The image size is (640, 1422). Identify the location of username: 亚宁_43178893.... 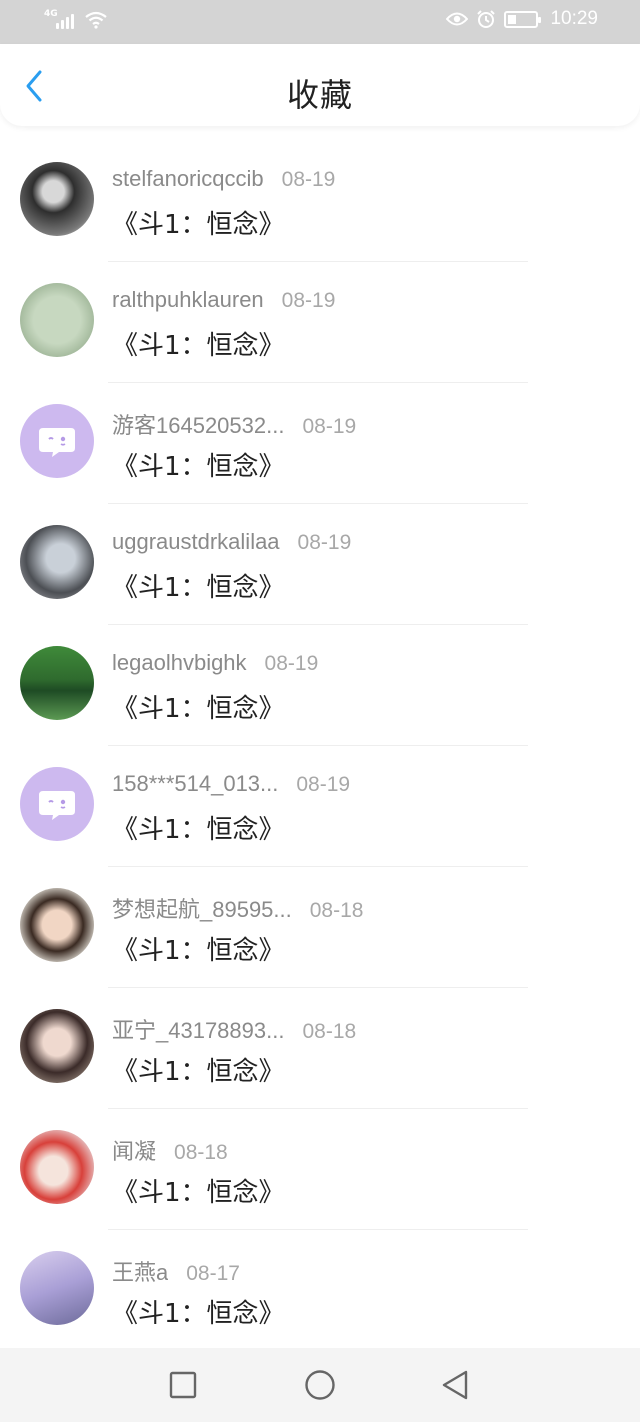
(198, 1030).